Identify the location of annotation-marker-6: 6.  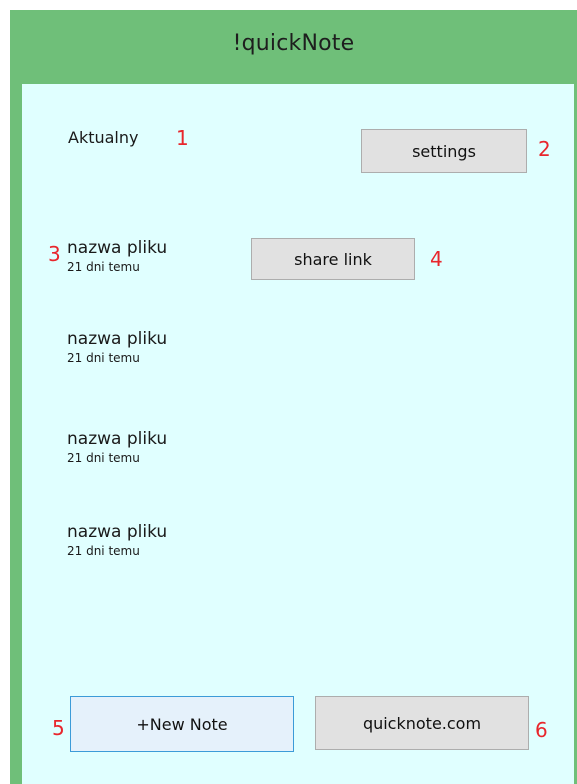
(541, 730).